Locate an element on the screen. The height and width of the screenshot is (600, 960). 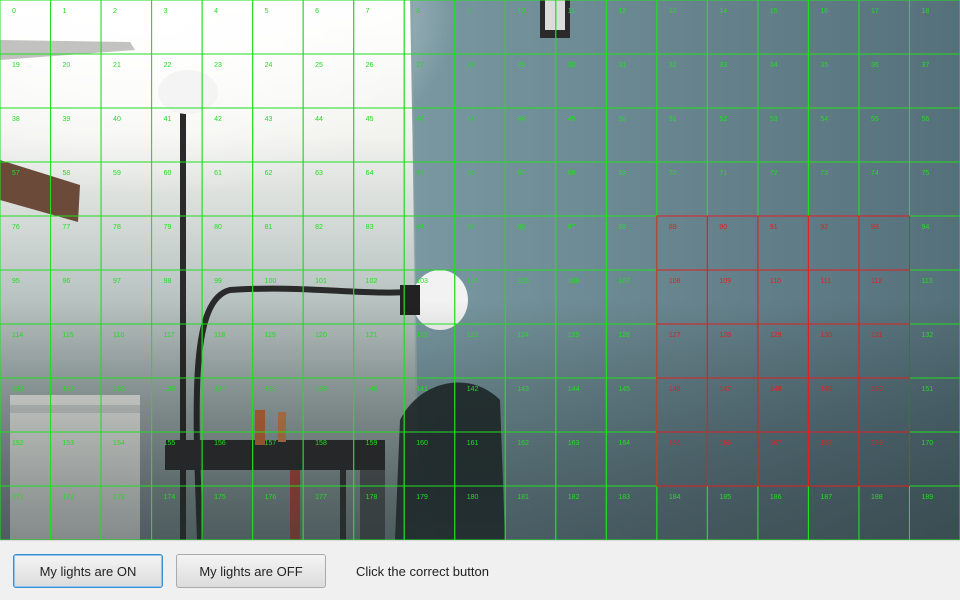
grid-cell-13: 13 is located at coordinates (682, 27).